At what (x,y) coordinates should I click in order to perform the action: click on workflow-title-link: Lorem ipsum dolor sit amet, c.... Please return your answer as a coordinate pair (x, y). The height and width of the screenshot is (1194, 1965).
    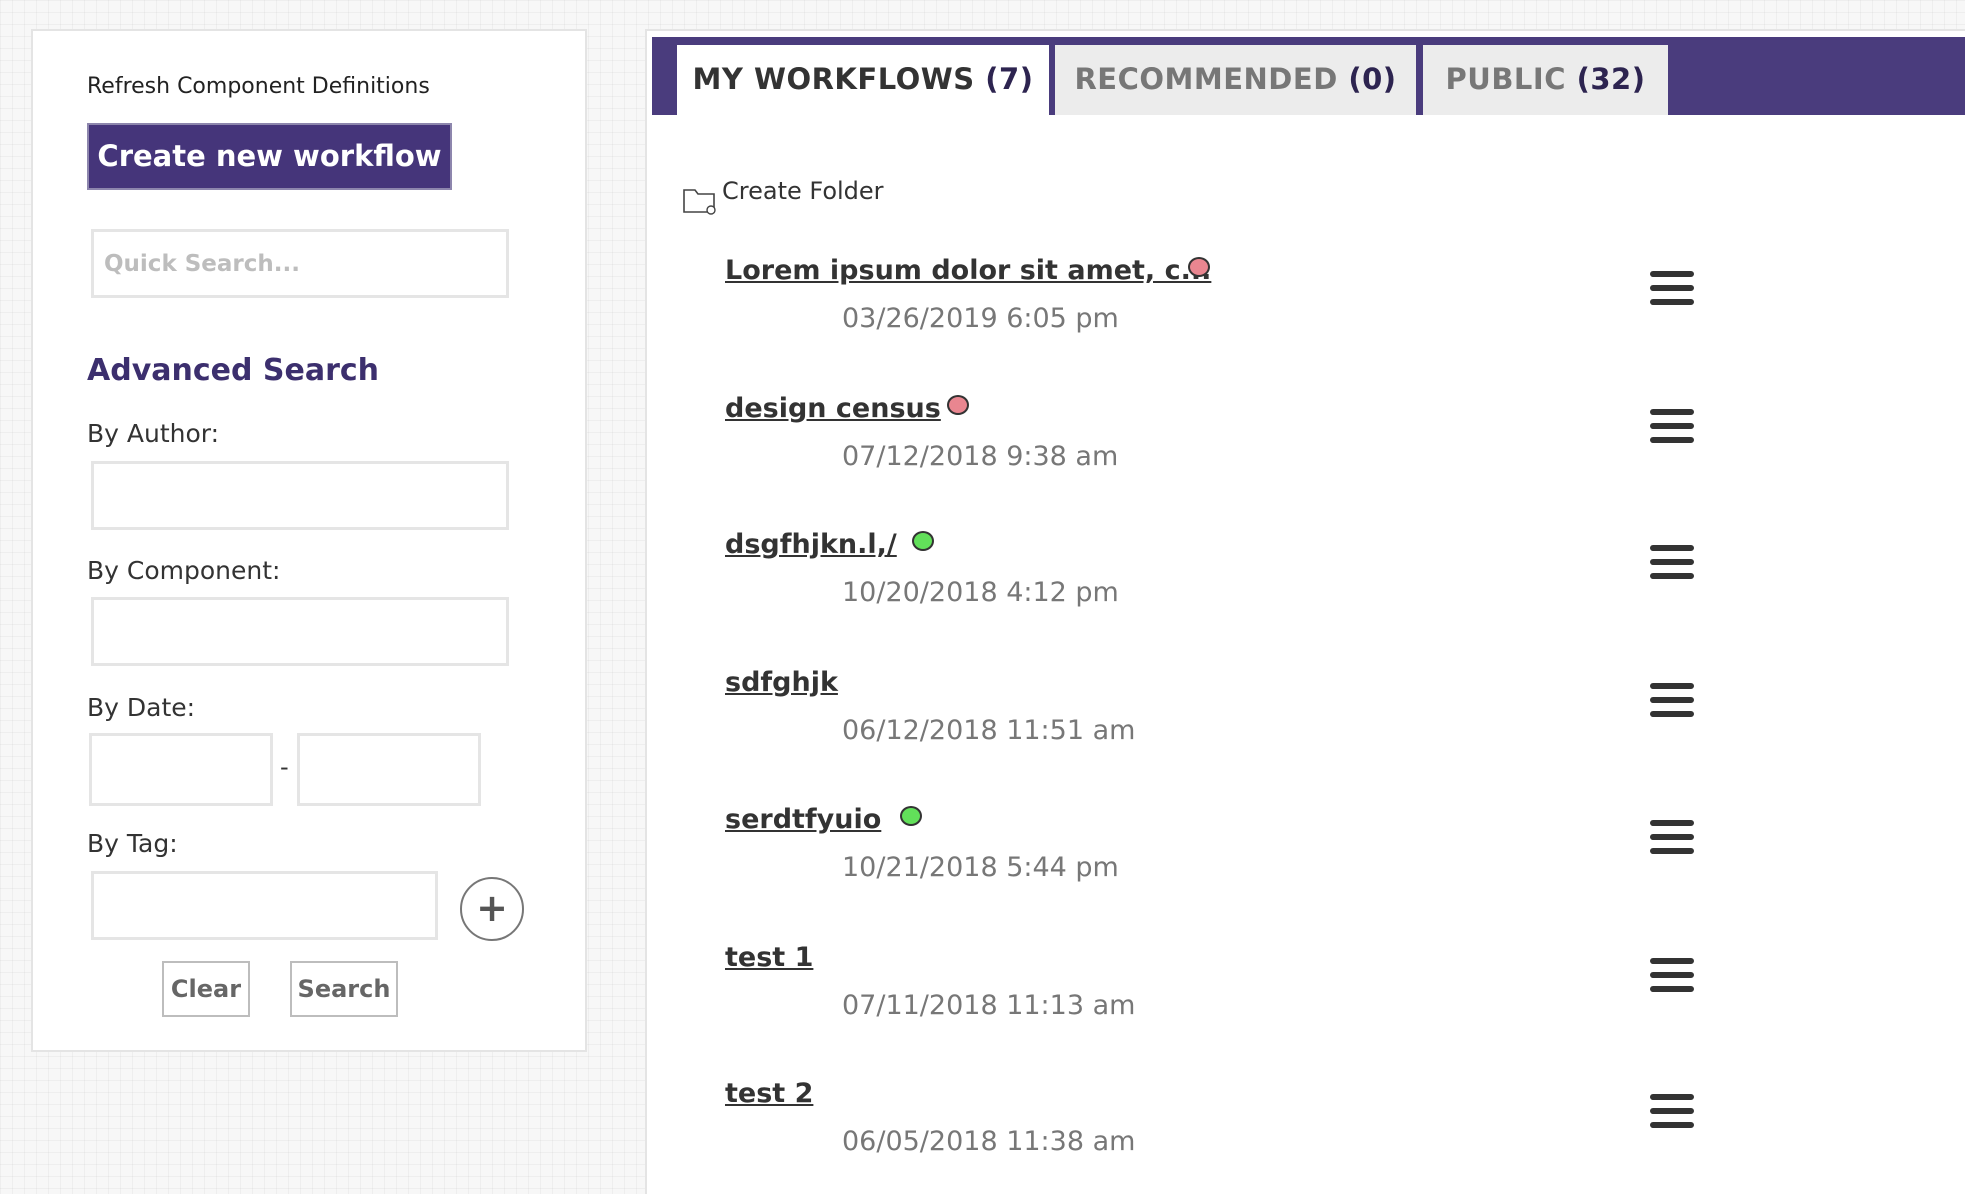
    Looking at the image, I should click on (968, 270).